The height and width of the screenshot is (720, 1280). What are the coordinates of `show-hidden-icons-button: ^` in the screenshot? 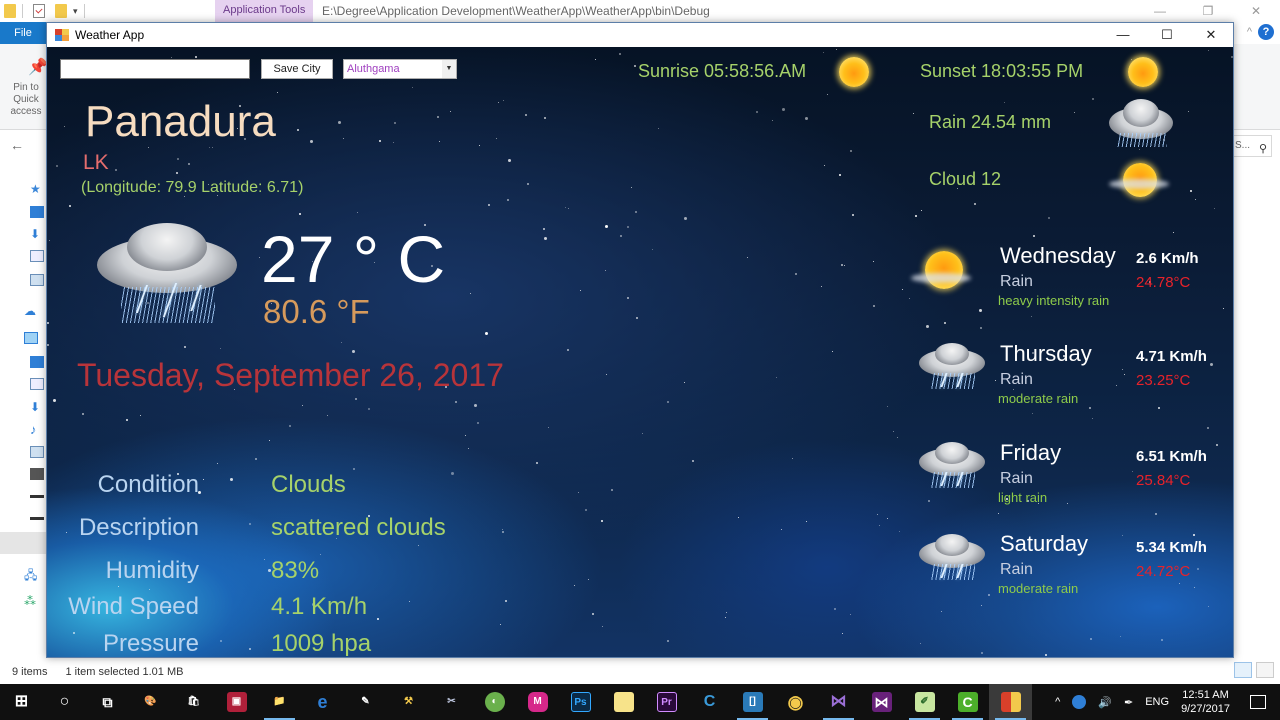 It's located at (1057, 702).